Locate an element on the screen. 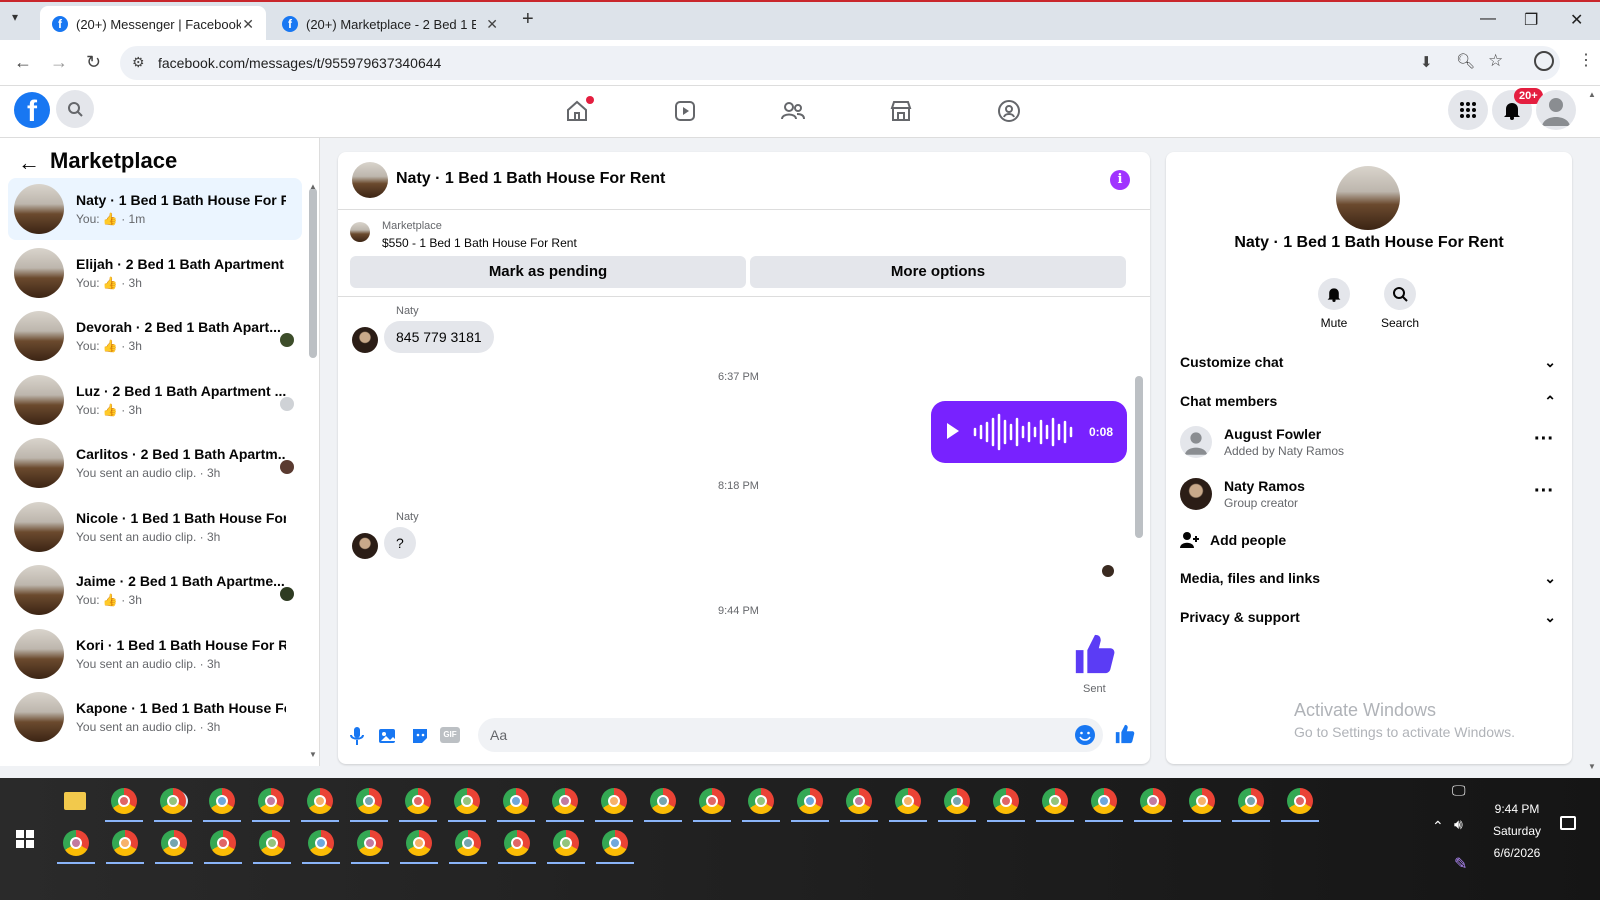 Image resolution: width=1600 pixels, height=900 pixels. more-options-button: More options is located at coordinates (938, 272).